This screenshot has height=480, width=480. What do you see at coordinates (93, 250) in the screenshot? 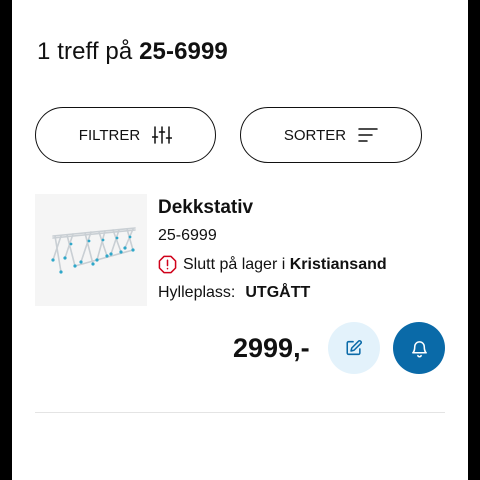
I see `tire-rack-image` at bounding box center [93, 250].